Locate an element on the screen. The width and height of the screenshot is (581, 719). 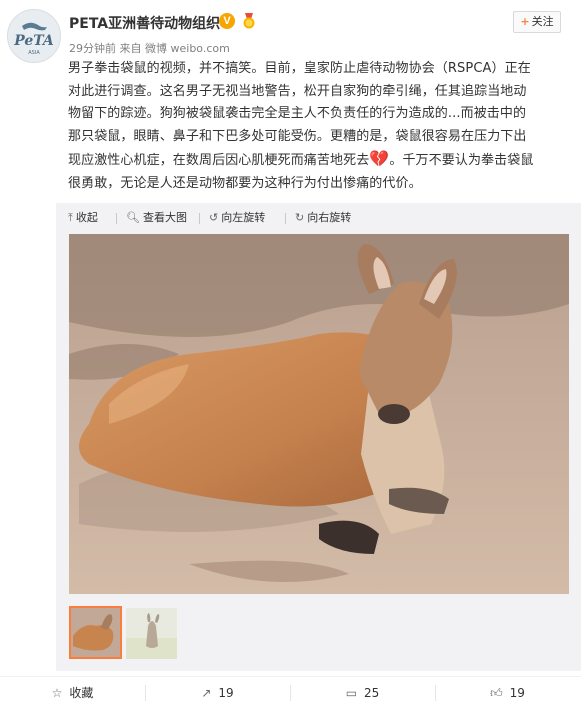
follow-button: + 关注 is located at coordinates (537, 22).